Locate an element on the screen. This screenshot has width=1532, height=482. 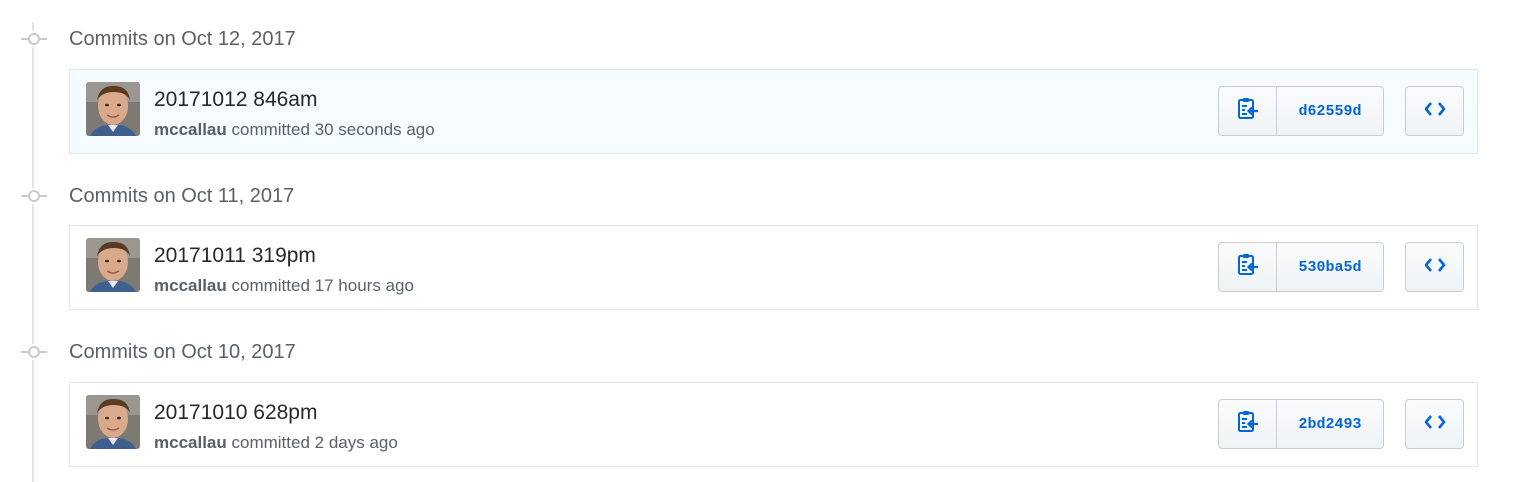
commit-meta: mccallau committed 30 seconds ago is located at coordinates (294, 130).